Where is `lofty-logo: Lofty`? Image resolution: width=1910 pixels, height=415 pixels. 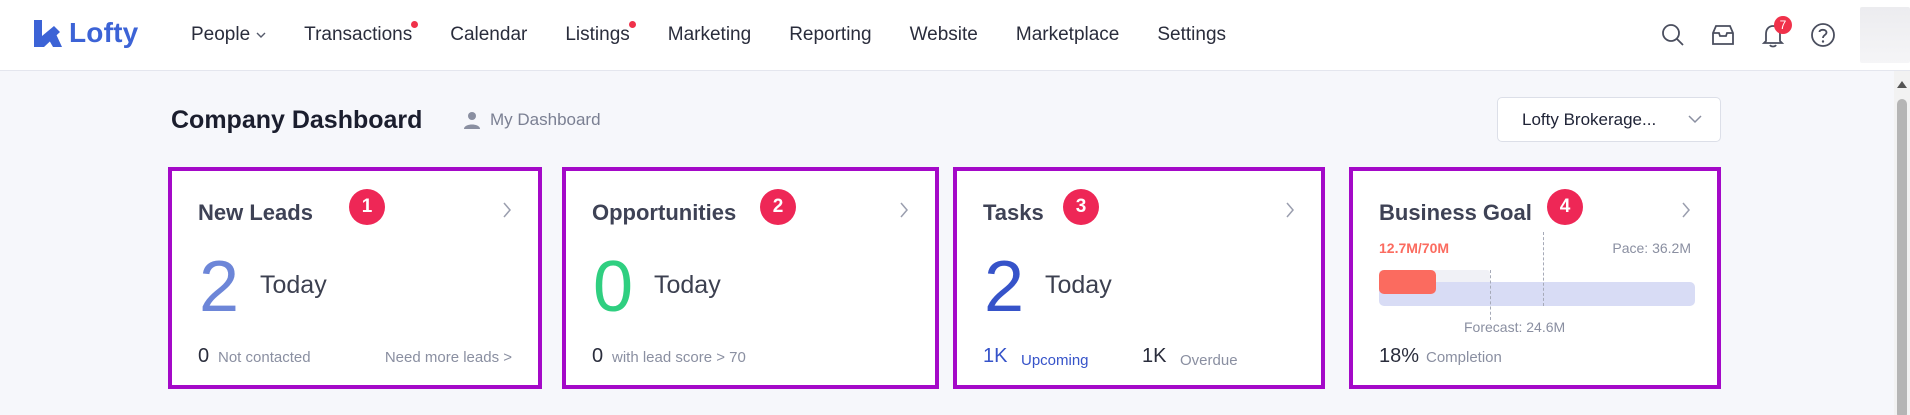
lofty-logo: Lofty is located at coordinates (85, 33).